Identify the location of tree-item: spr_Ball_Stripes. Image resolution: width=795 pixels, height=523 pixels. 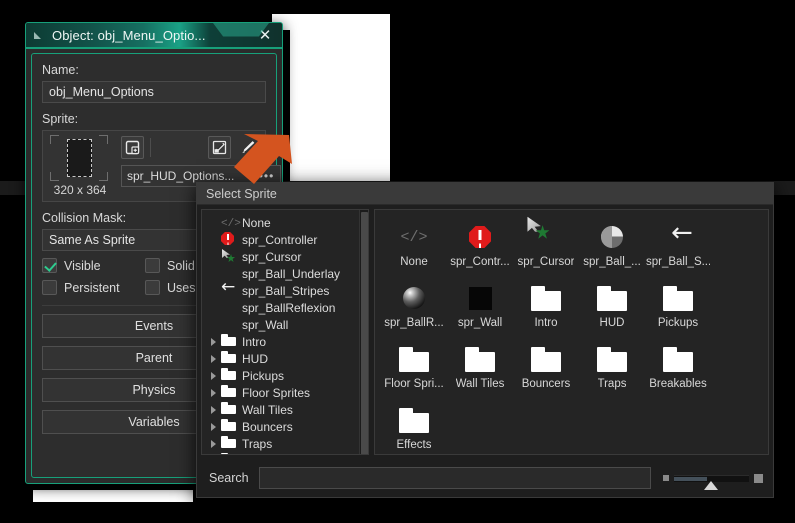
(285, 290).